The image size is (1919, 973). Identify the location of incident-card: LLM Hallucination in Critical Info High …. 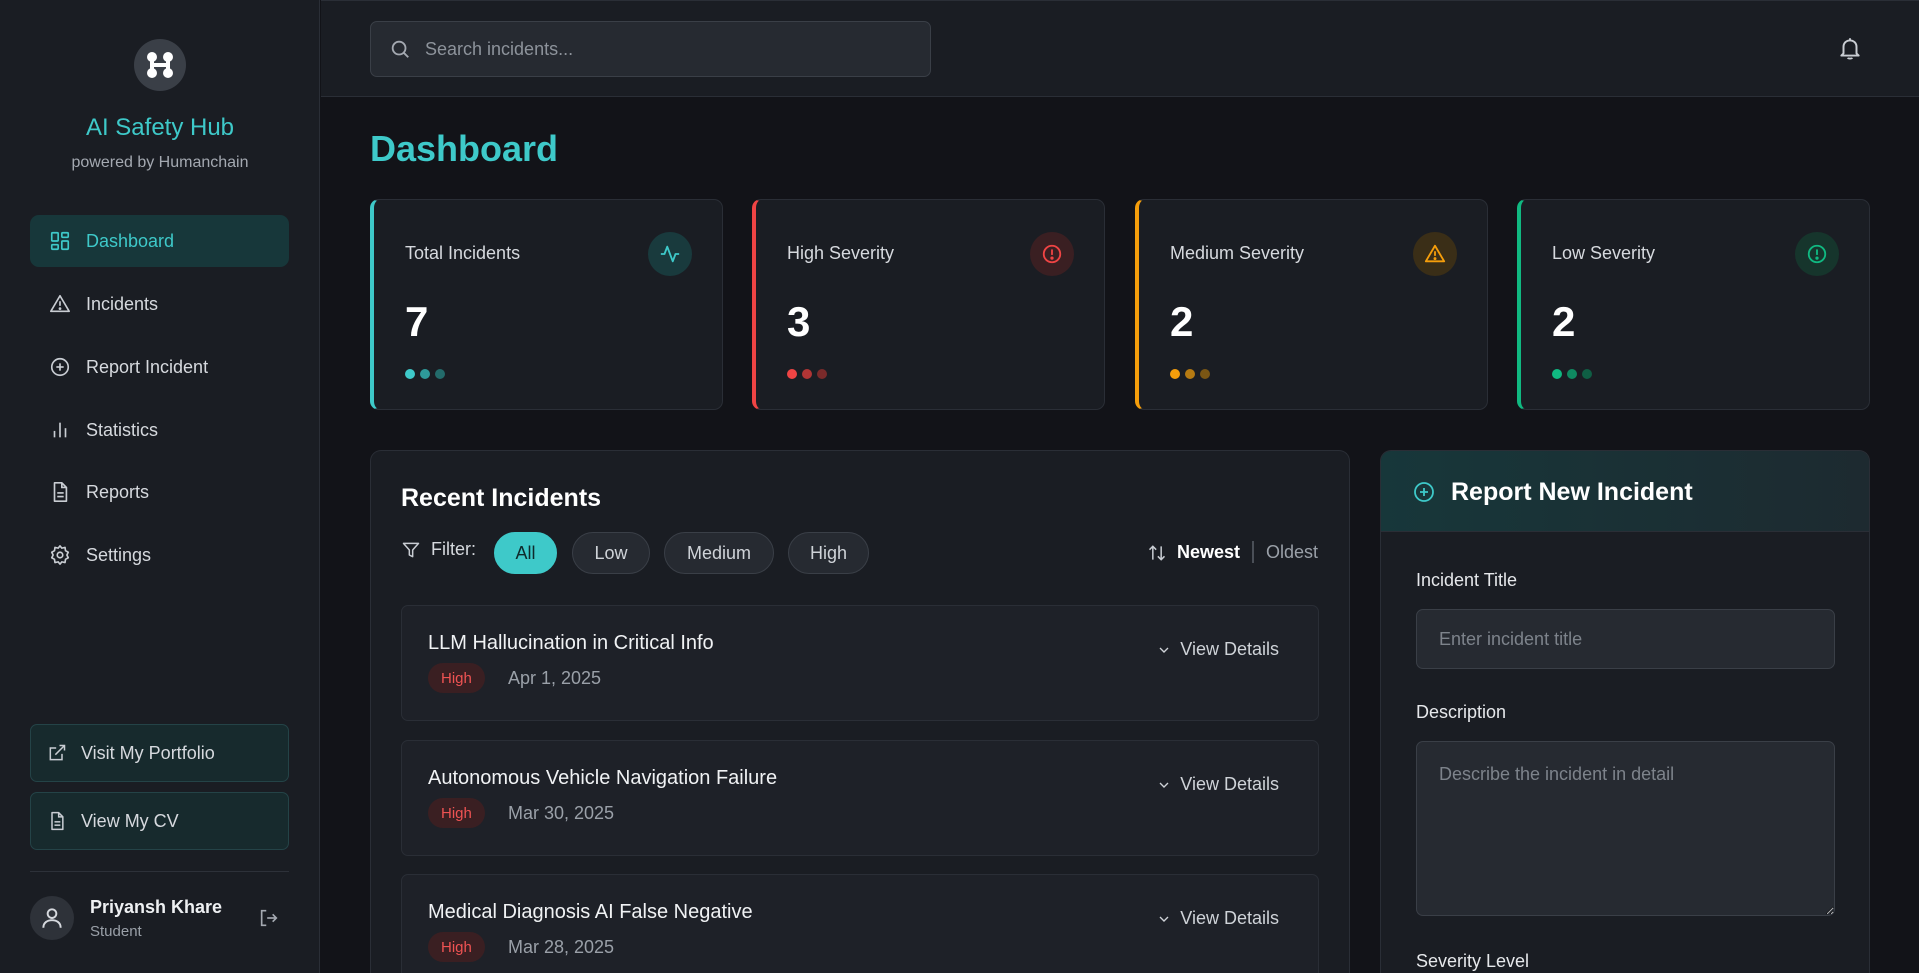
(860, 663).